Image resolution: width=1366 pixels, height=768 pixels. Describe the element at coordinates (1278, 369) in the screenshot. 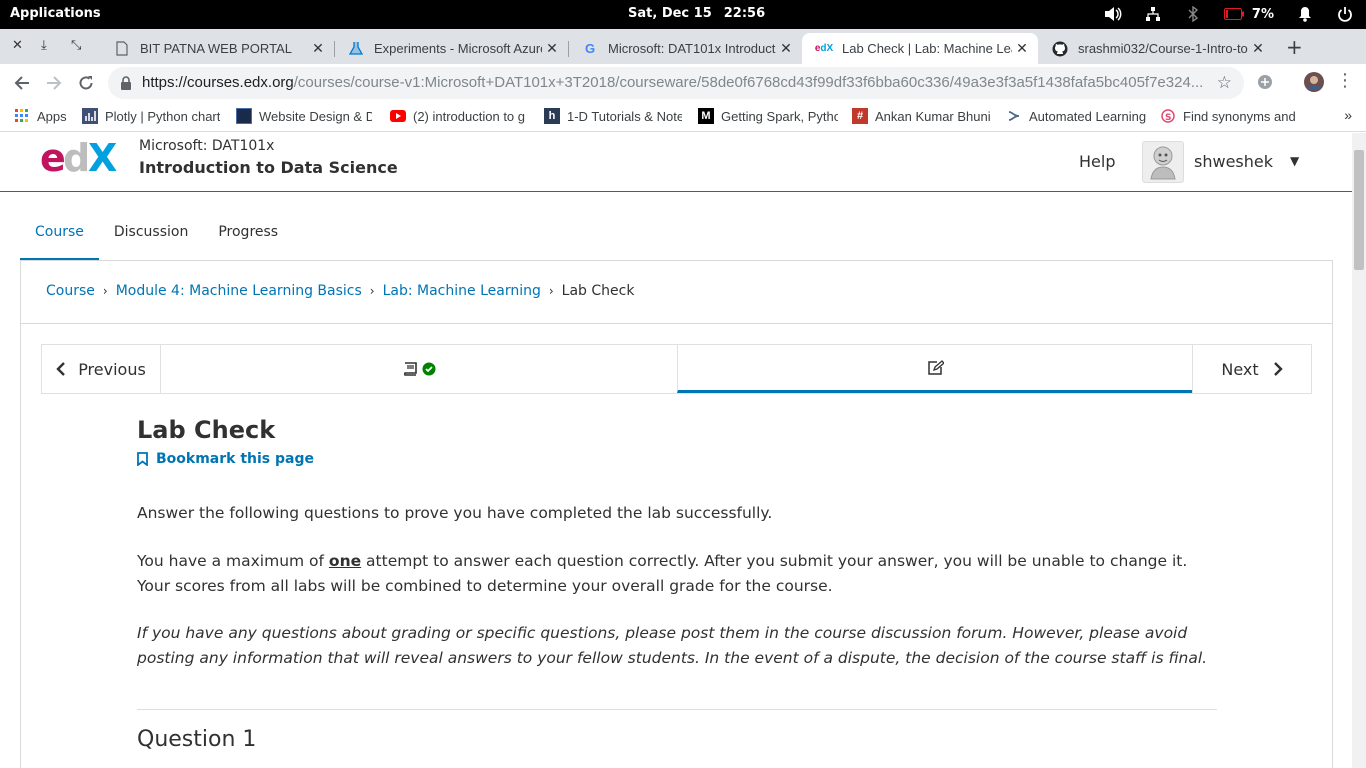

I see `chevron-right-icon` at that location.